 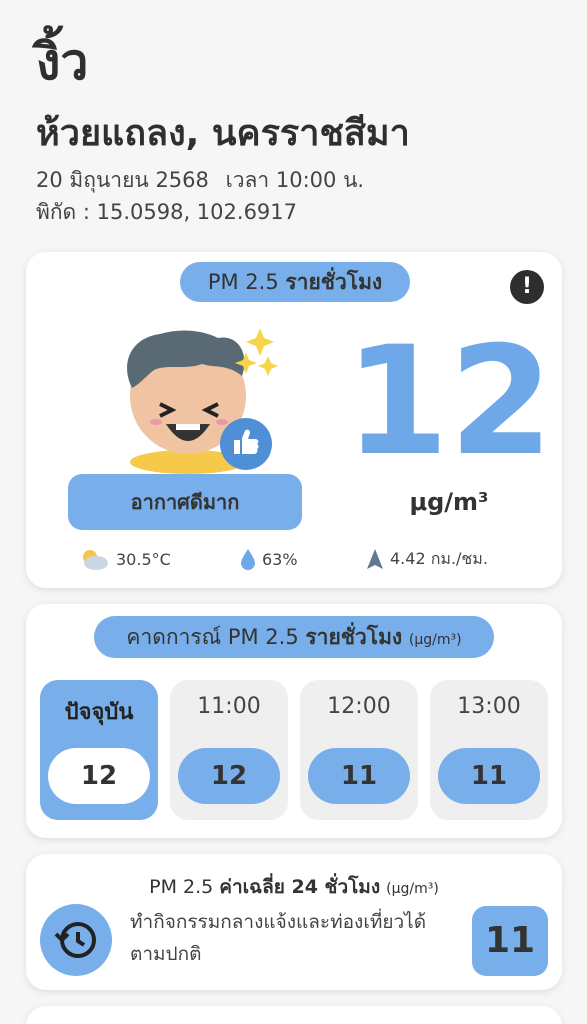 What do you see at coordinates (243, 282) in the screenshot?
I see `pill-prefix: PM 2.5` at bounding box center [243, 282].